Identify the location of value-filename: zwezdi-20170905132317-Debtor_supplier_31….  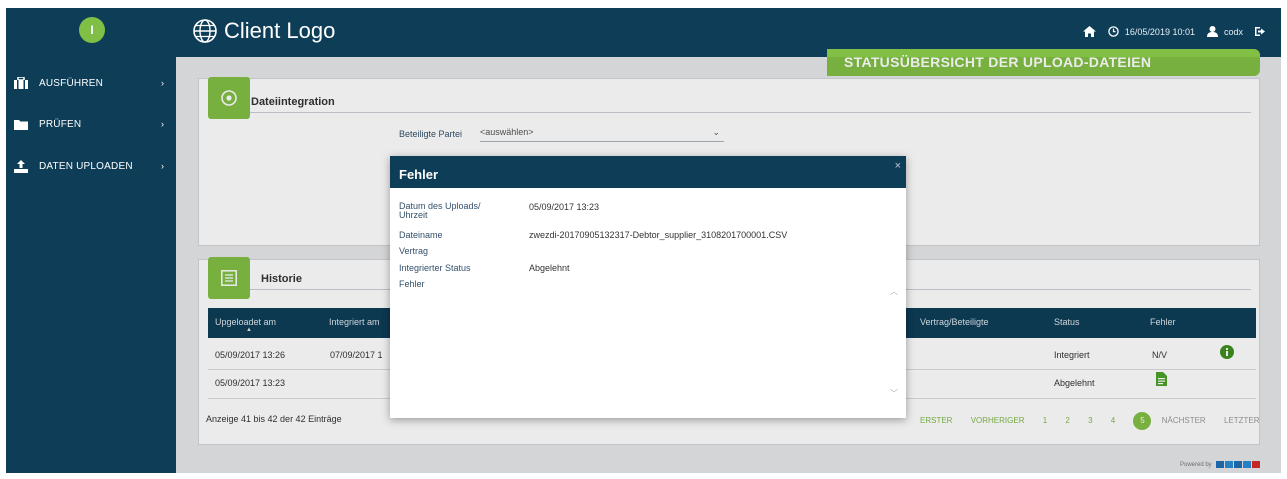
(658, 235).